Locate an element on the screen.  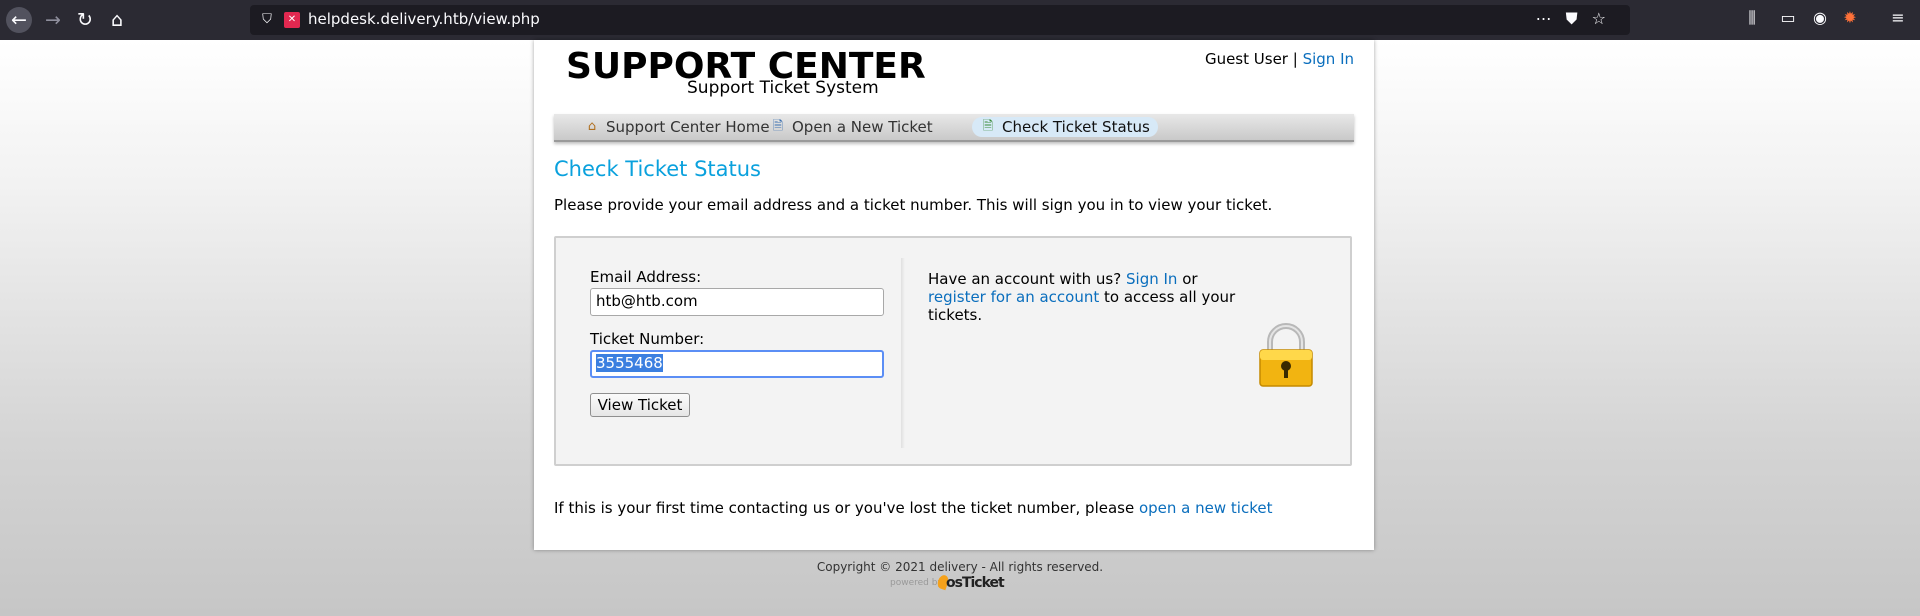
tracking-shield-icon: ⛉ is located at coordinates (267, 20).